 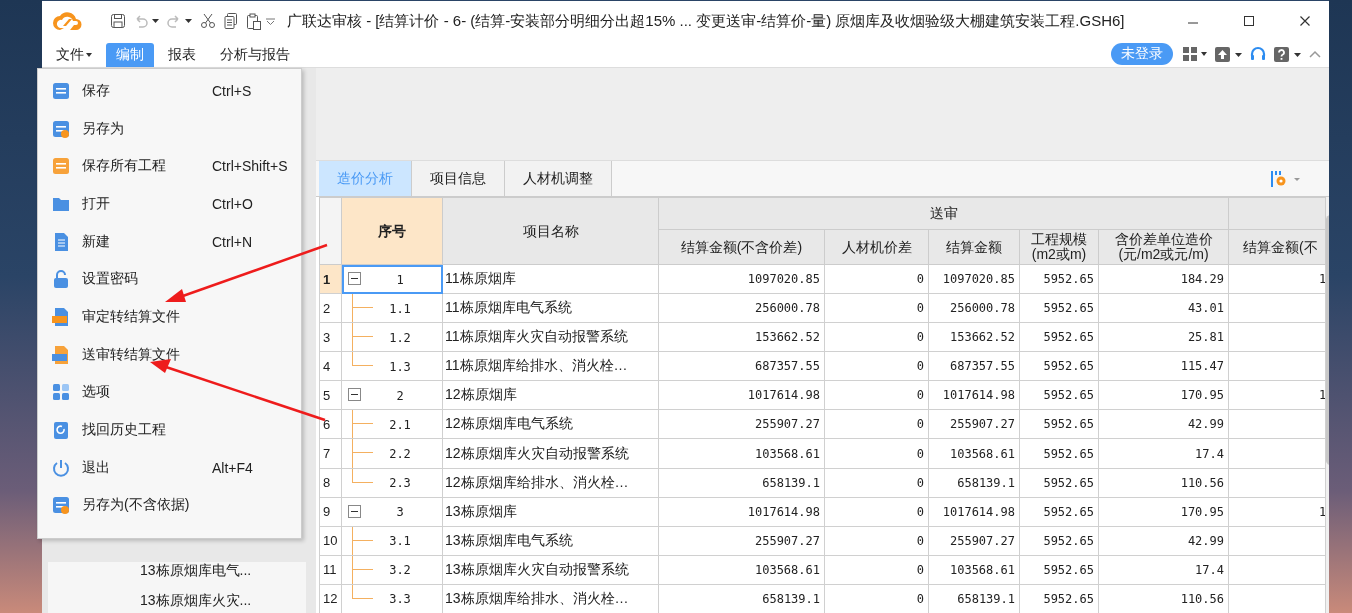 What do you see at coordinates (1228, 54) in the screenshot?
I see `upload-icon` at bounding box center [1228, 54].